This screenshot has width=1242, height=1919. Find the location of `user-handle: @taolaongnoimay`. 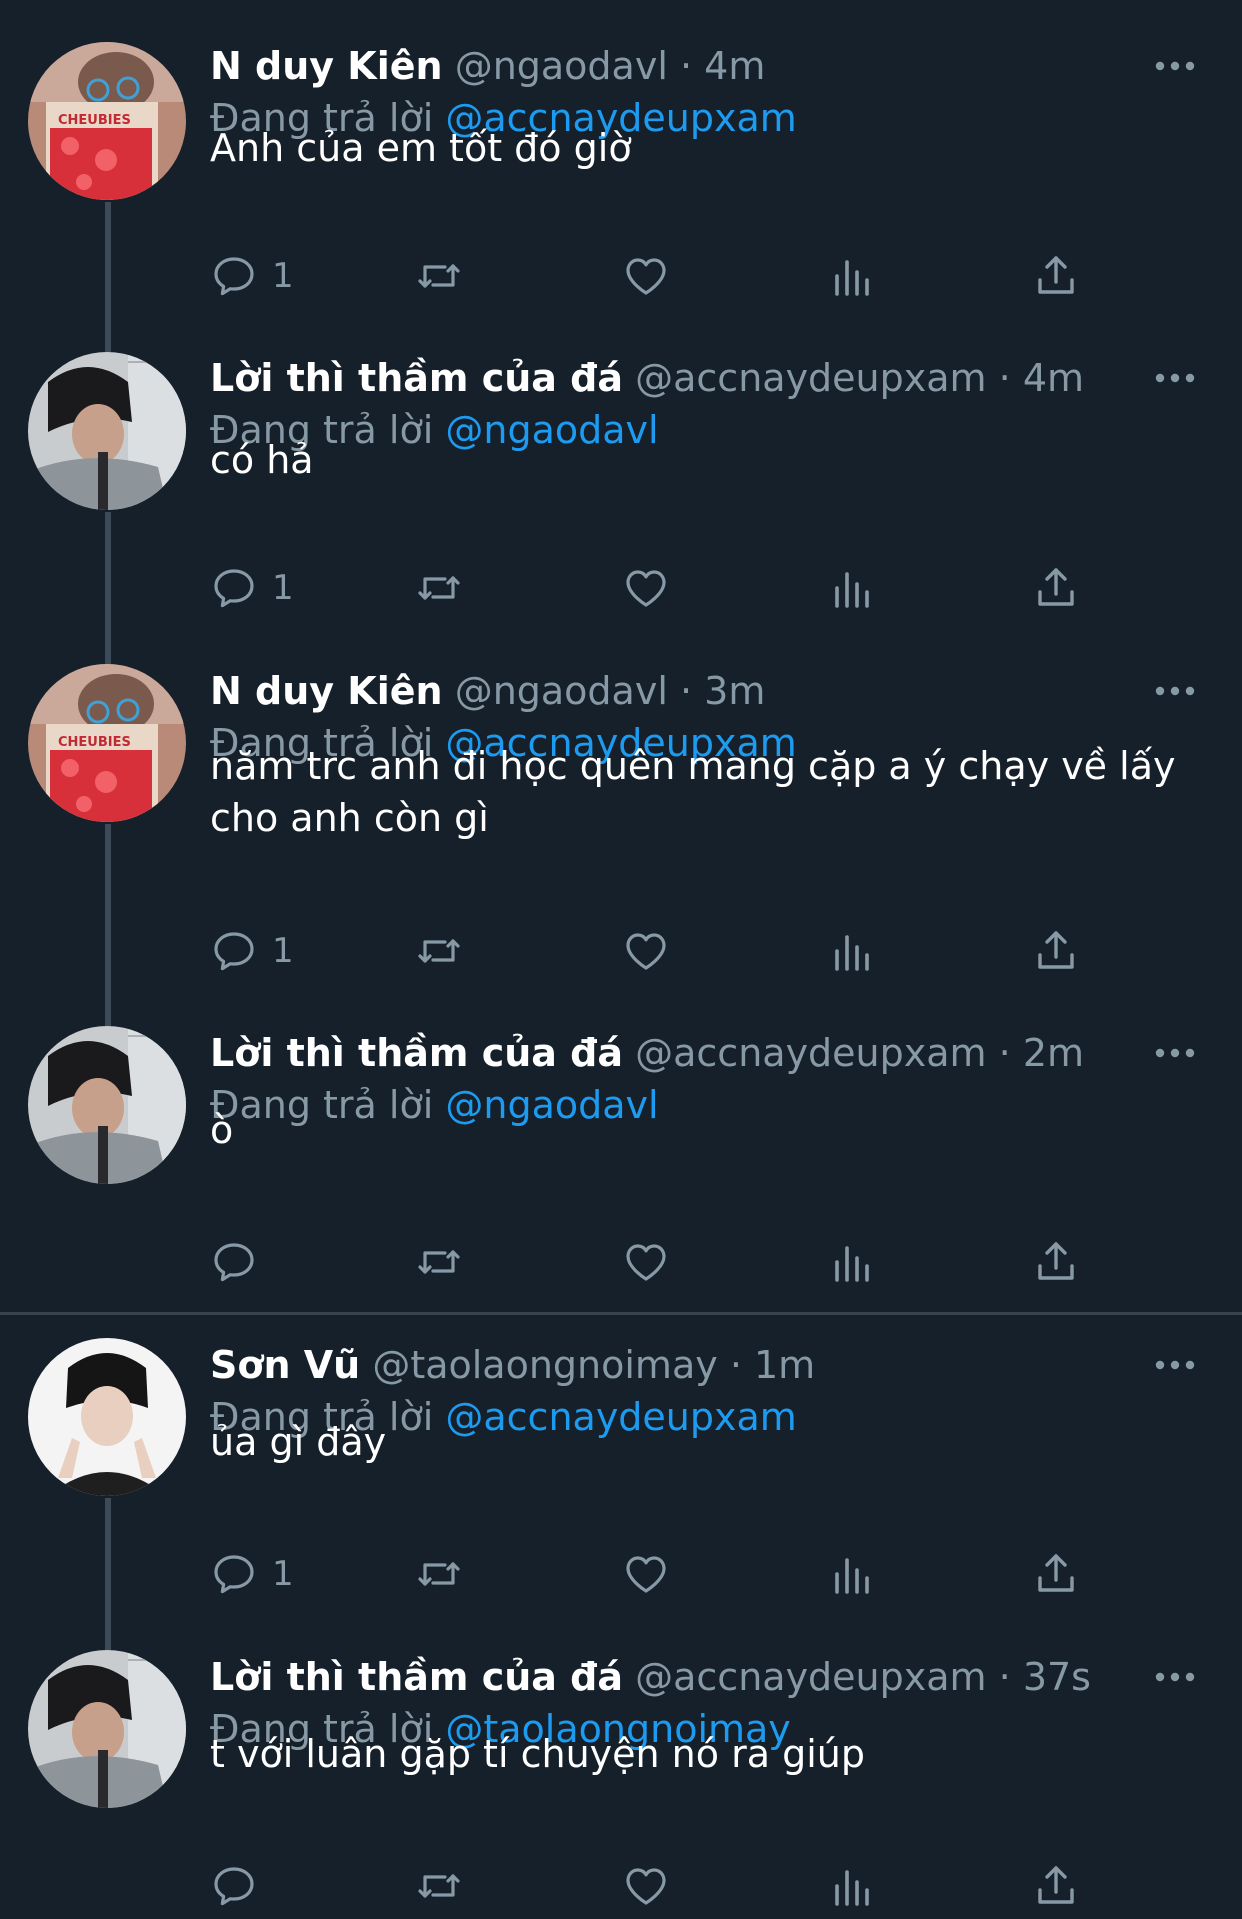

user-handle: @taolaongnoimay is located at coordinates (544, 1365).